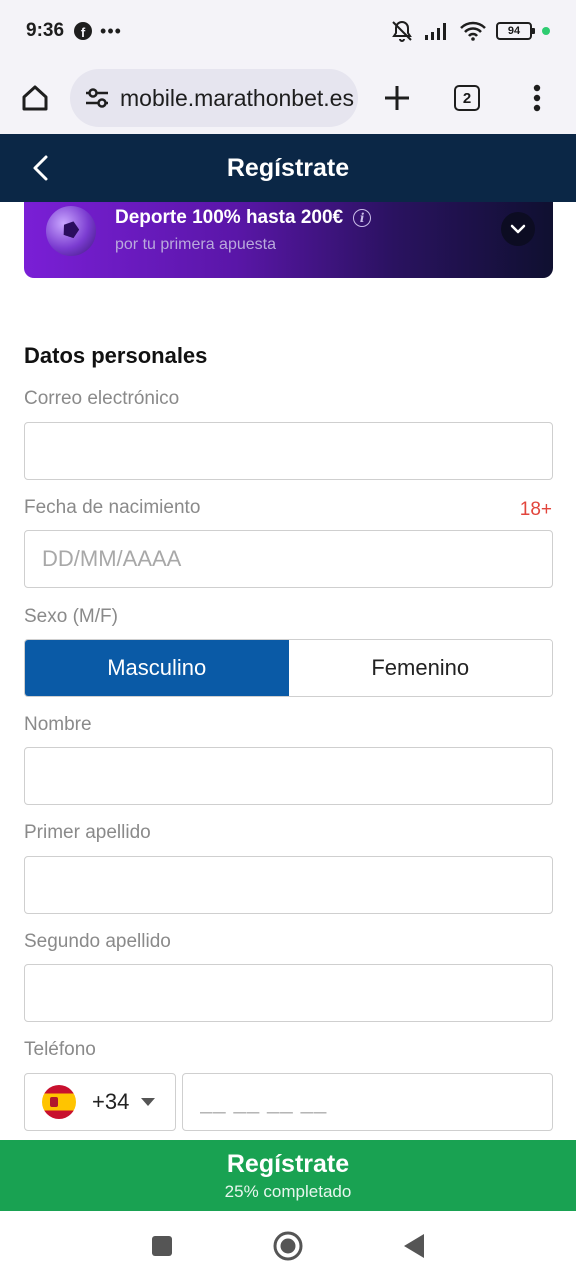  What do you see at coordinates (71, 616) in the screenshot?
I see `gender-label: Sexo (M/F)` at bounding box center [71, 616].